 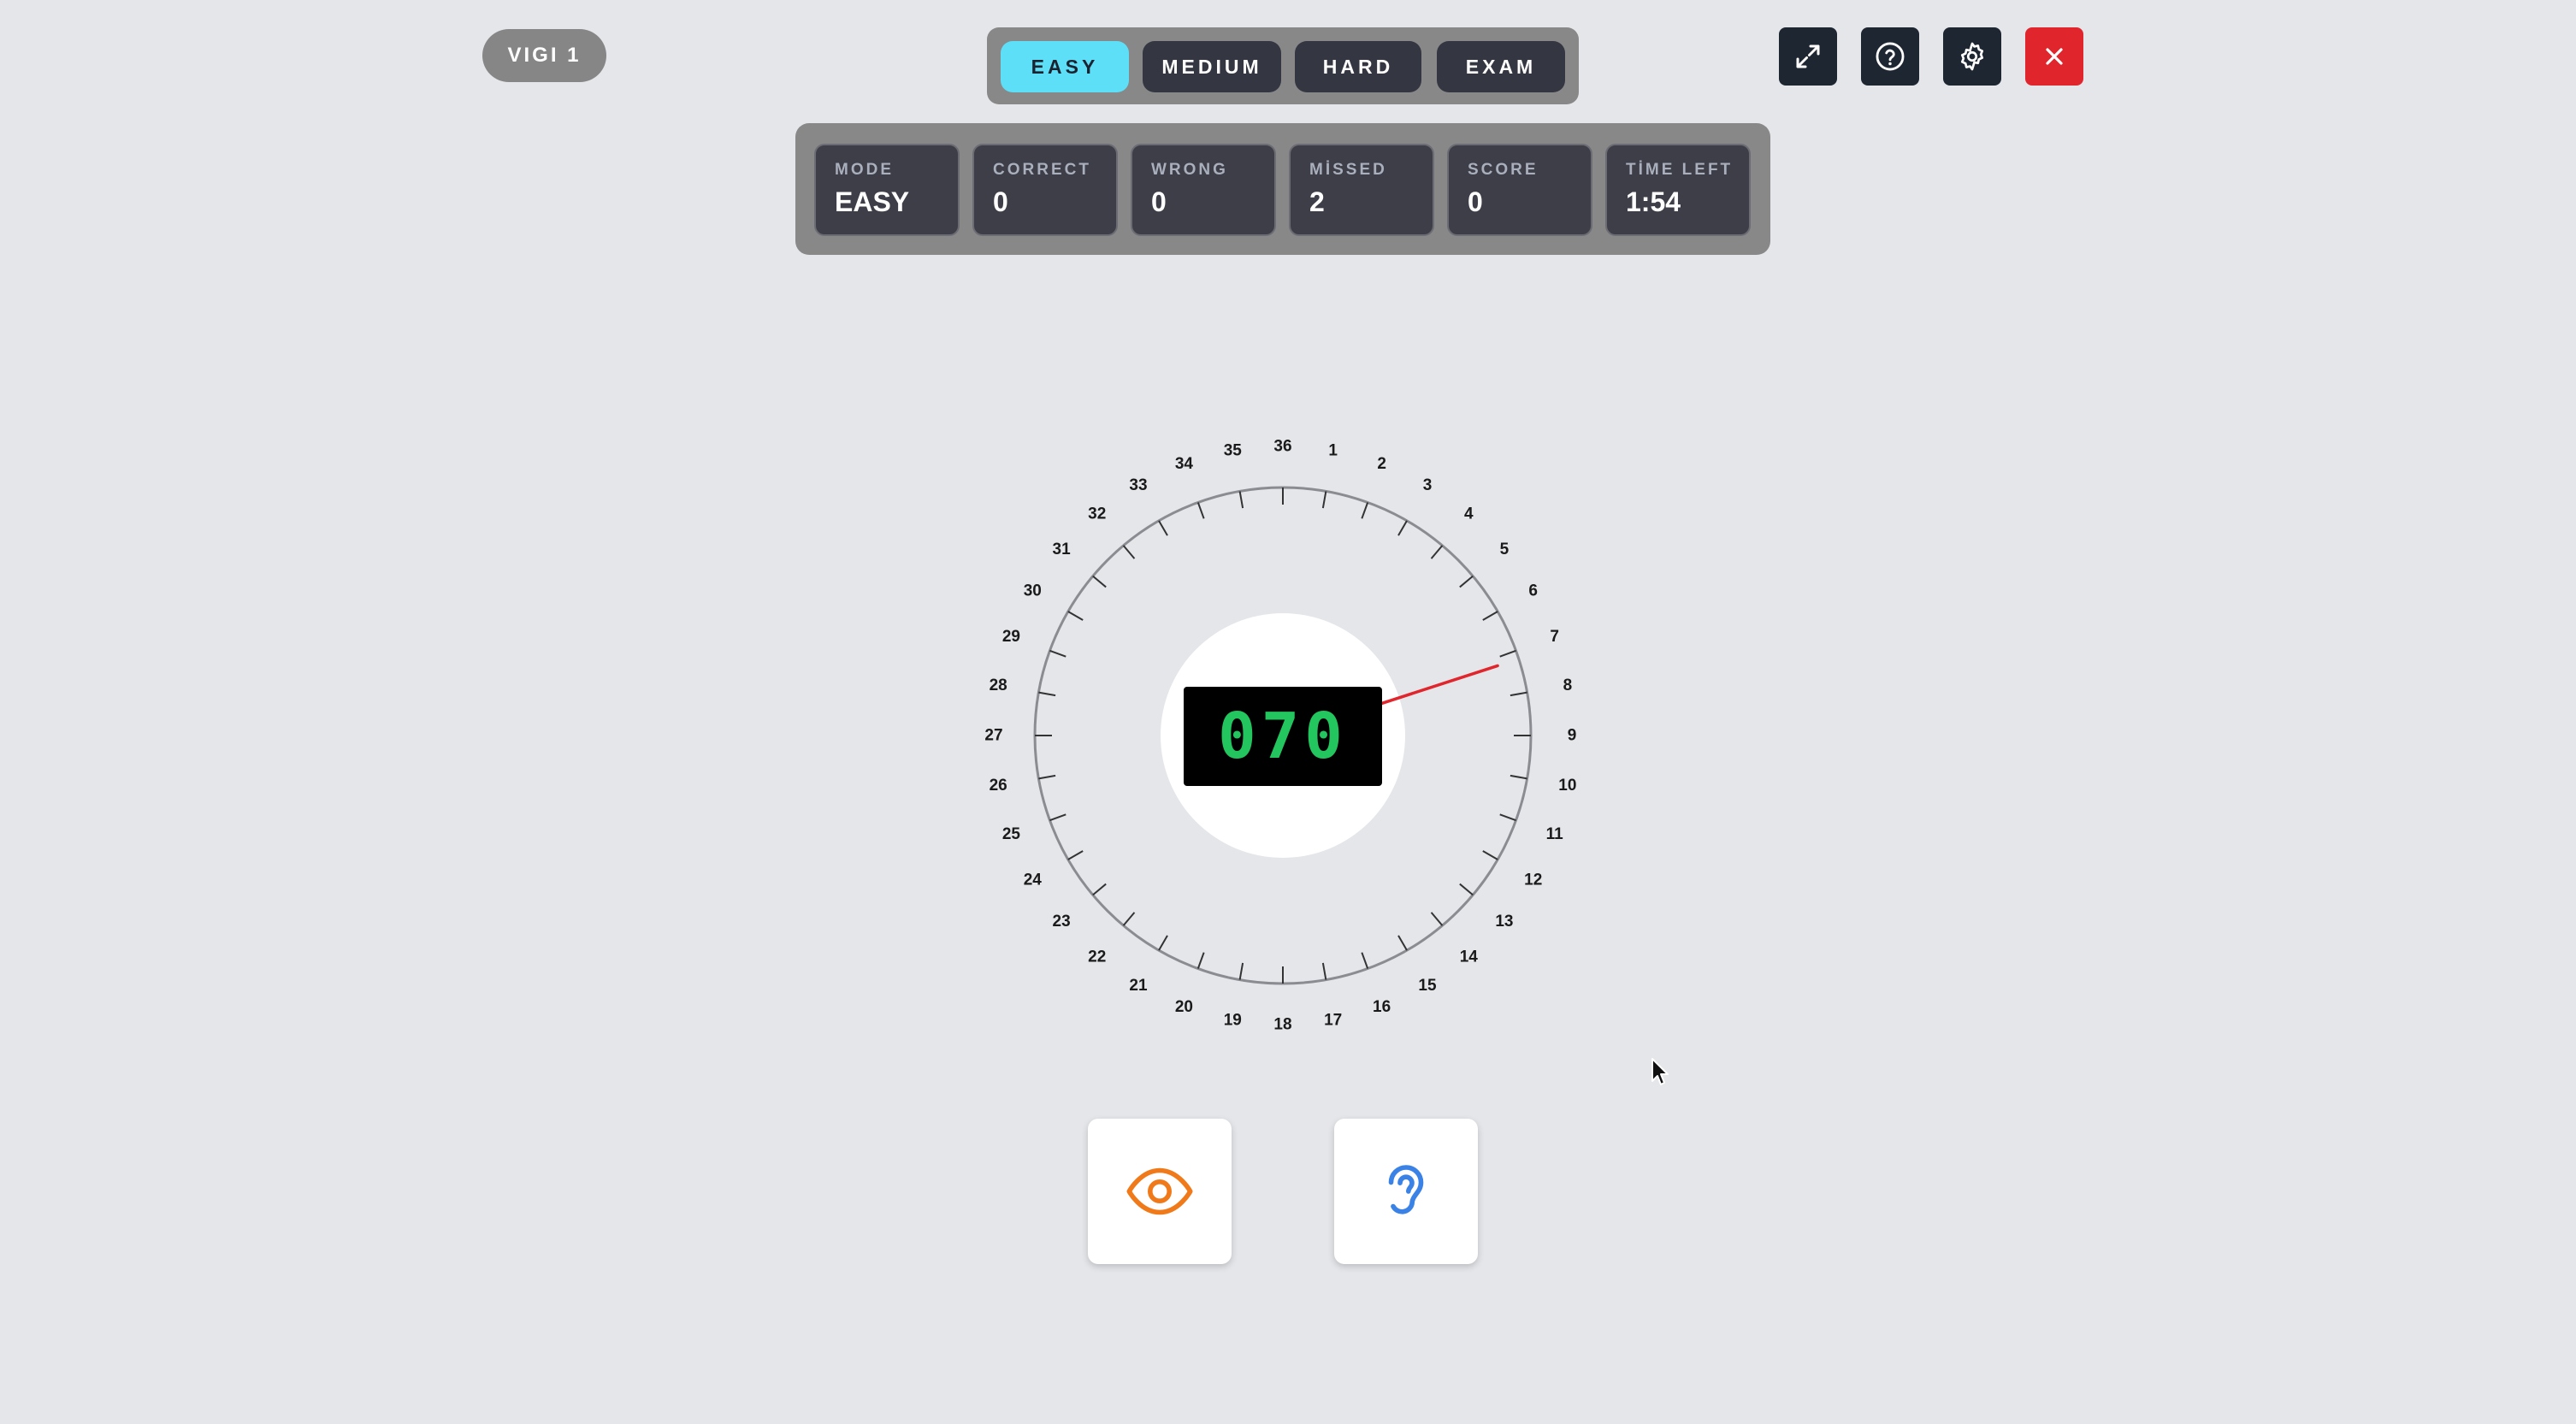 I want to click on visual-response-button, so click(x=1160, y=1191).